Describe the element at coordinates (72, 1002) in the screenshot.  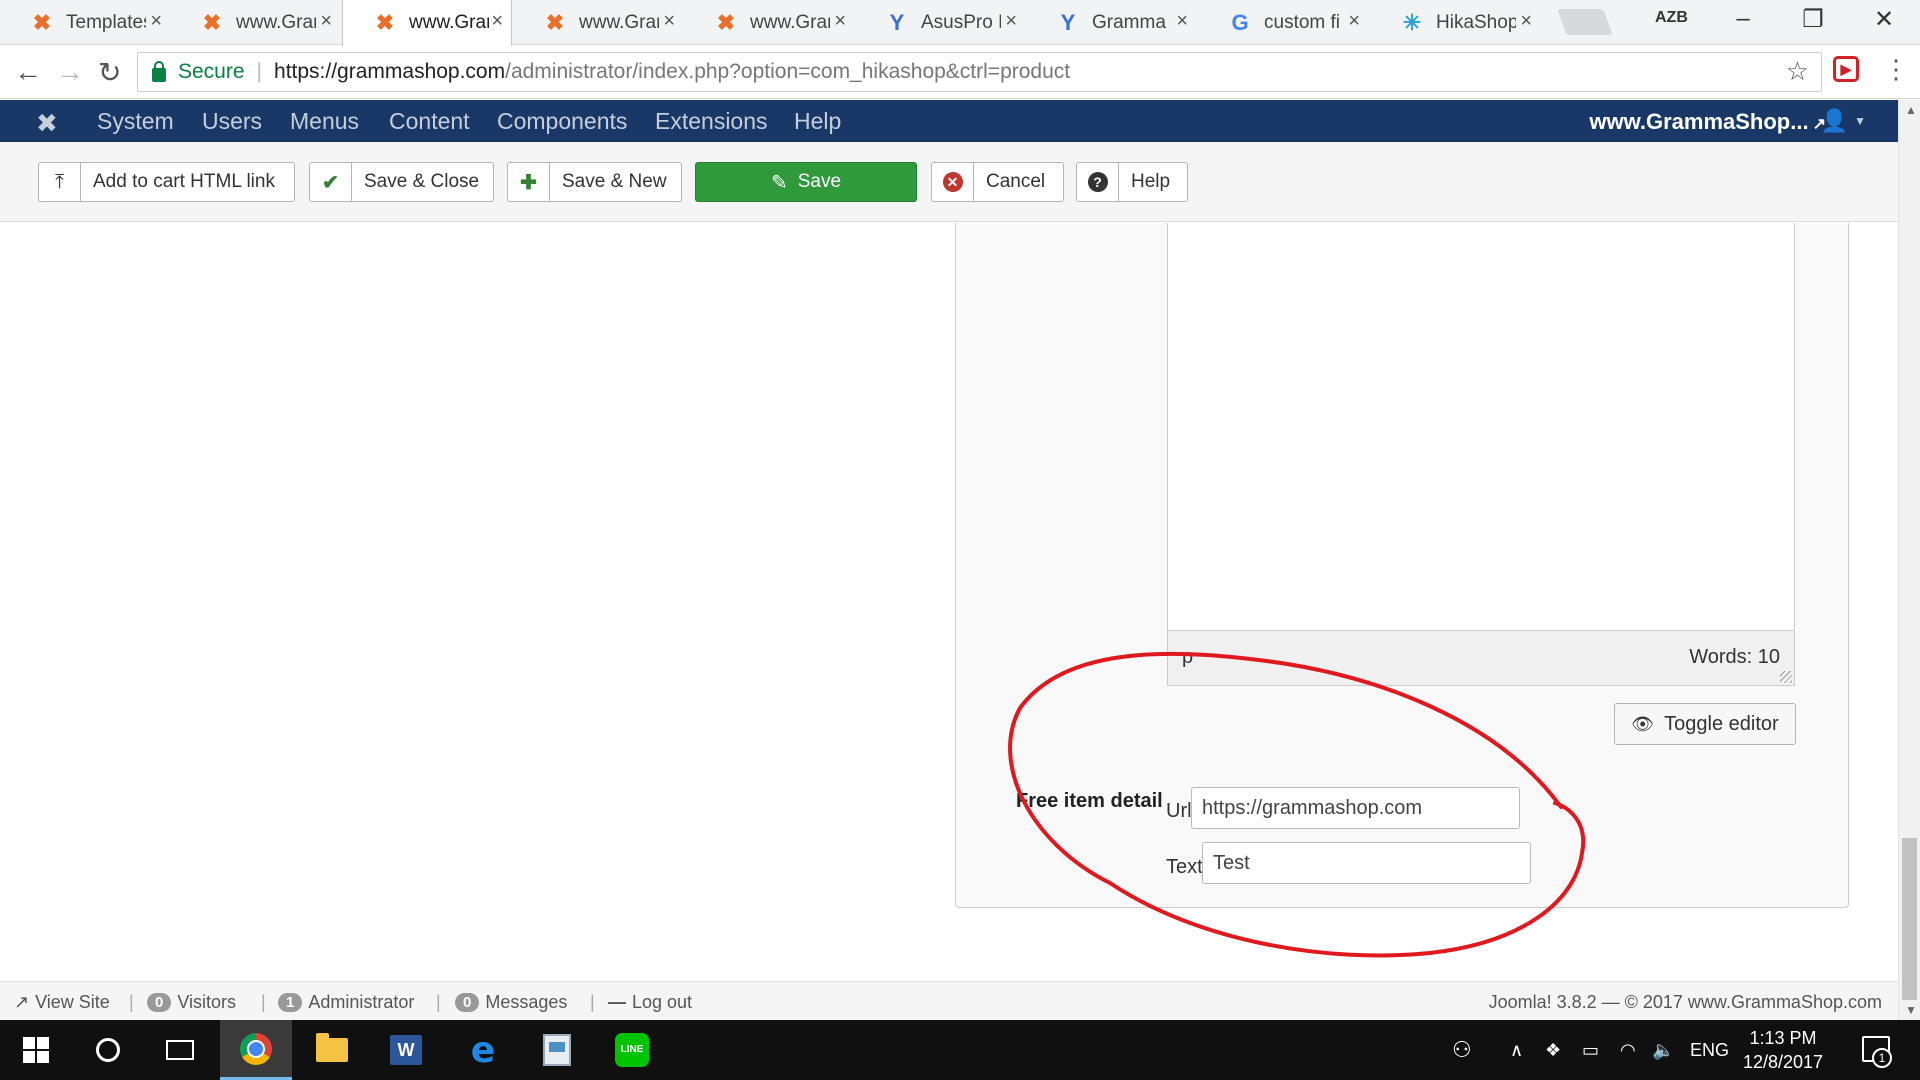
I see `view-site-label: View Site` at that location.